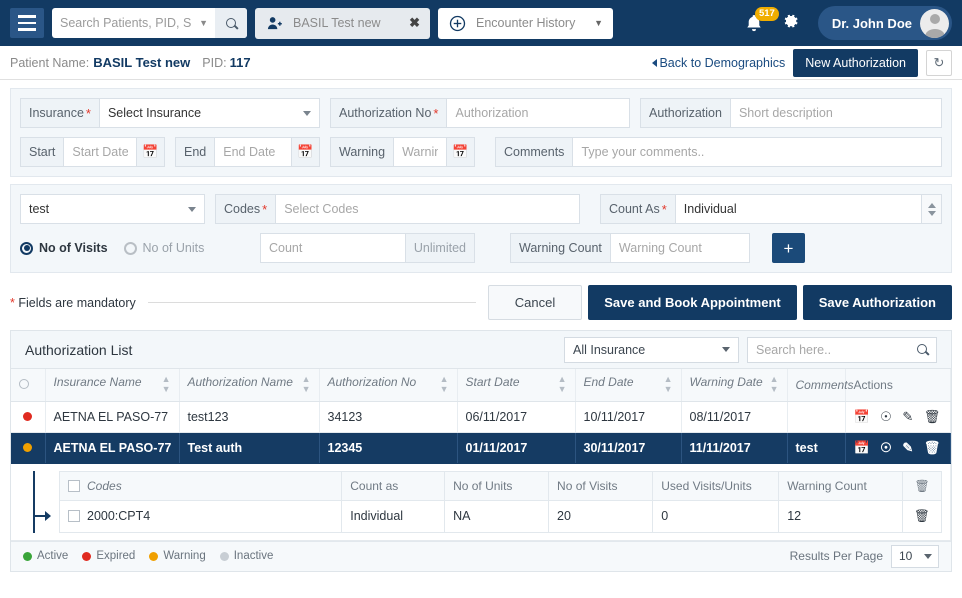 The width and height of the screenshot is (962, 598). What do you see at coordinates (112, 385) in the screenshot?
I see `column-insurance-name: Insurance Name ▲ ▼` at bounding box center [112, 385].